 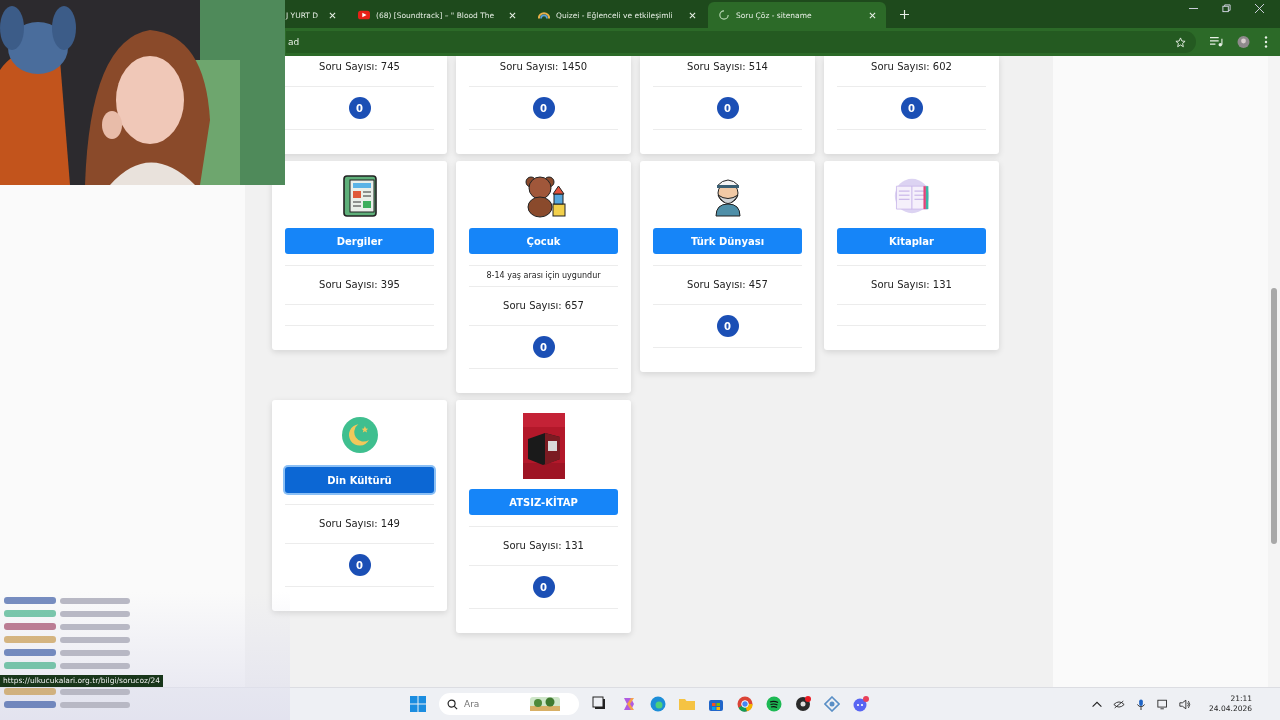 I want to click on app-icon, so click(x=832, y=704).